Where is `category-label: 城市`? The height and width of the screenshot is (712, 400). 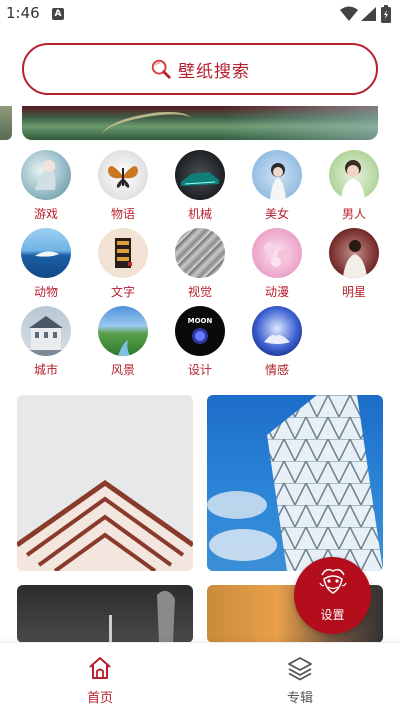
category-label: 城市 is located at coordinates (45, 370).